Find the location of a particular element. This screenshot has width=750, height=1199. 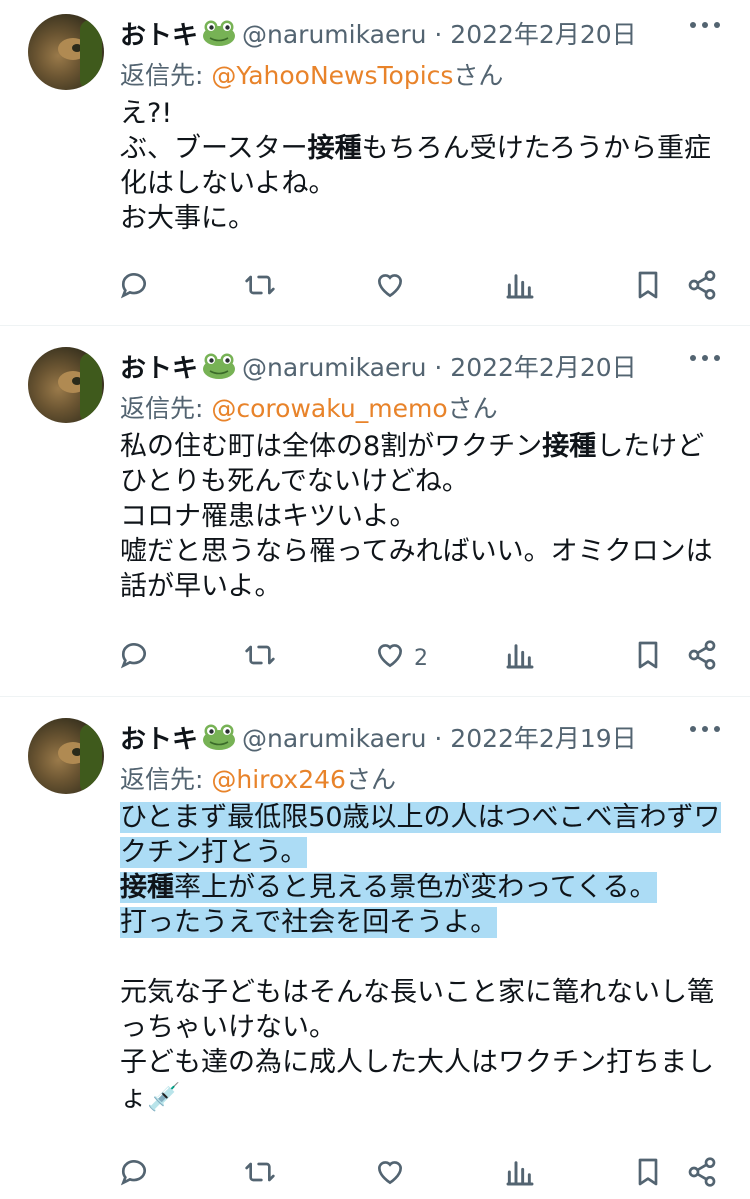

action-bar: 2 is located at coordinates (375, 658).